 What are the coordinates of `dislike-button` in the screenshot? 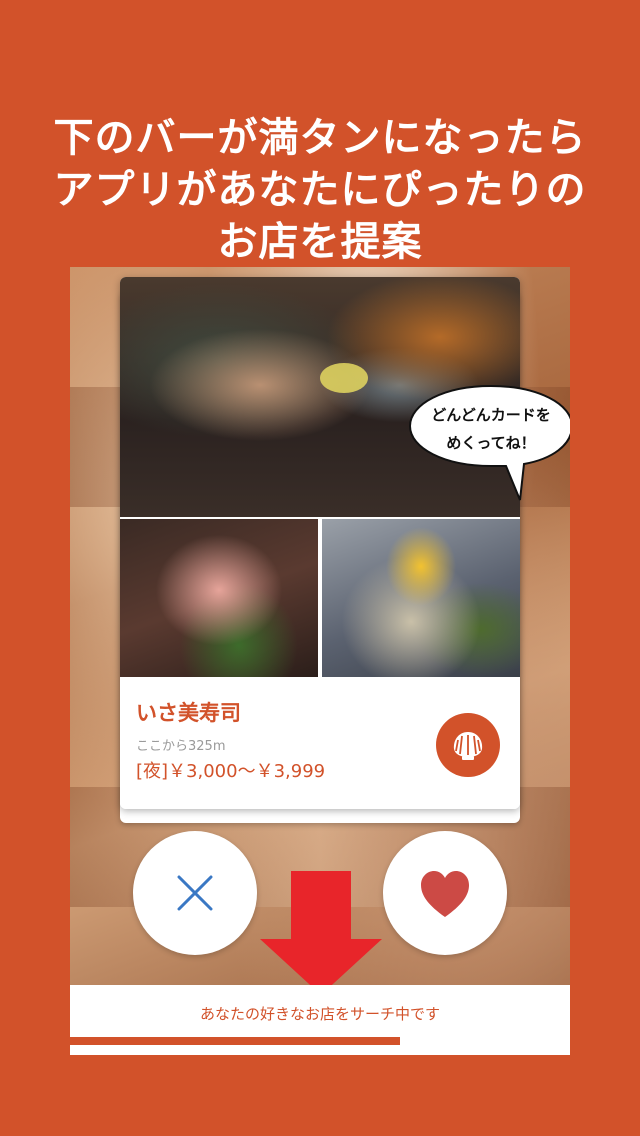 It's located at (195, 893).